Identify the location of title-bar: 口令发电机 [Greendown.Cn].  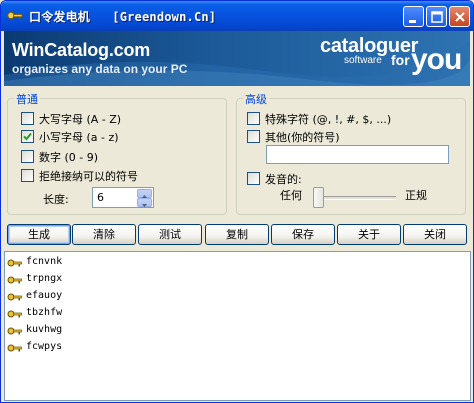
(237, 16).